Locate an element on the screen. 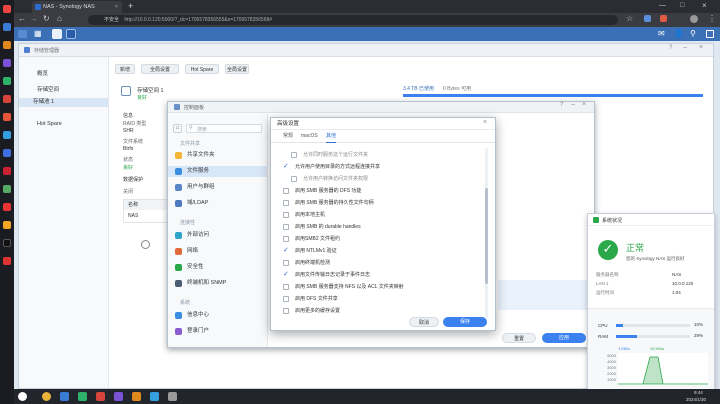  widgets-icon is located at coordinates (710, 34).